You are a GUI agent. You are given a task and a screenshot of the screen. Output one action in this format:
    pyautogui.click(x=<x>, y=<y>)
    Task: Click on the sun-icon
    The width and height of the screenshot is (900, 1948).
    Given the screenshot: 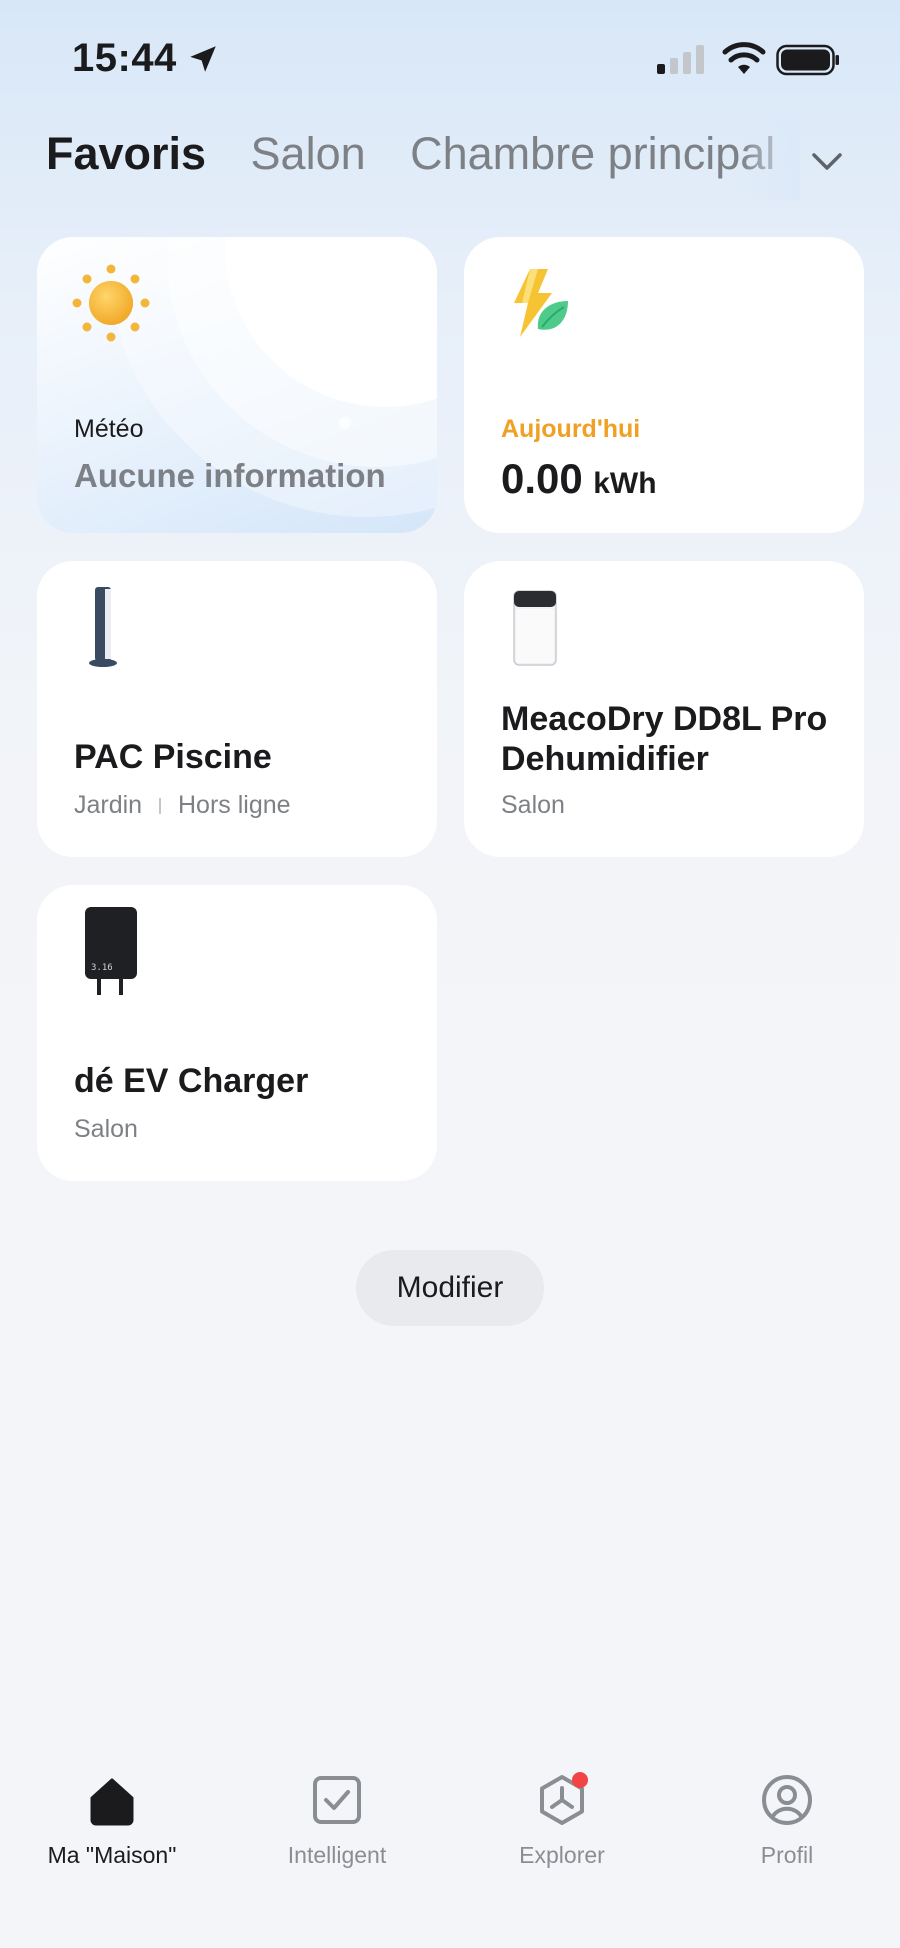 What is the action you would take?
    pyautogui.click(x=111, y=303)
    